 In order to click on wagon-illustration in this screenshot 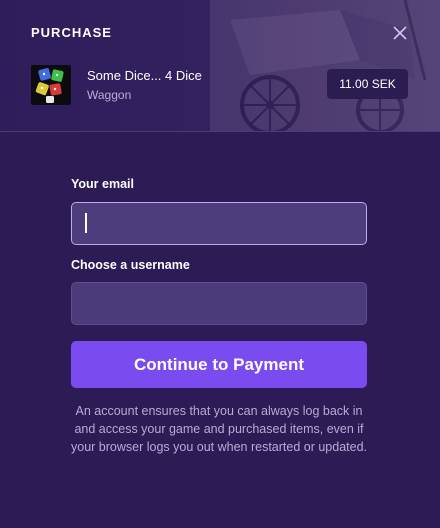, I will do `click(325, 65)`.